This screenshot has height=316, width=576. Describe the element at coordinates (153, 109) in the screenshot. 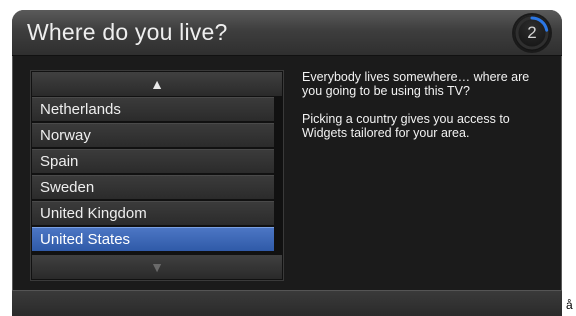

I see `country-item-netherlands: Netherlands` at that location.